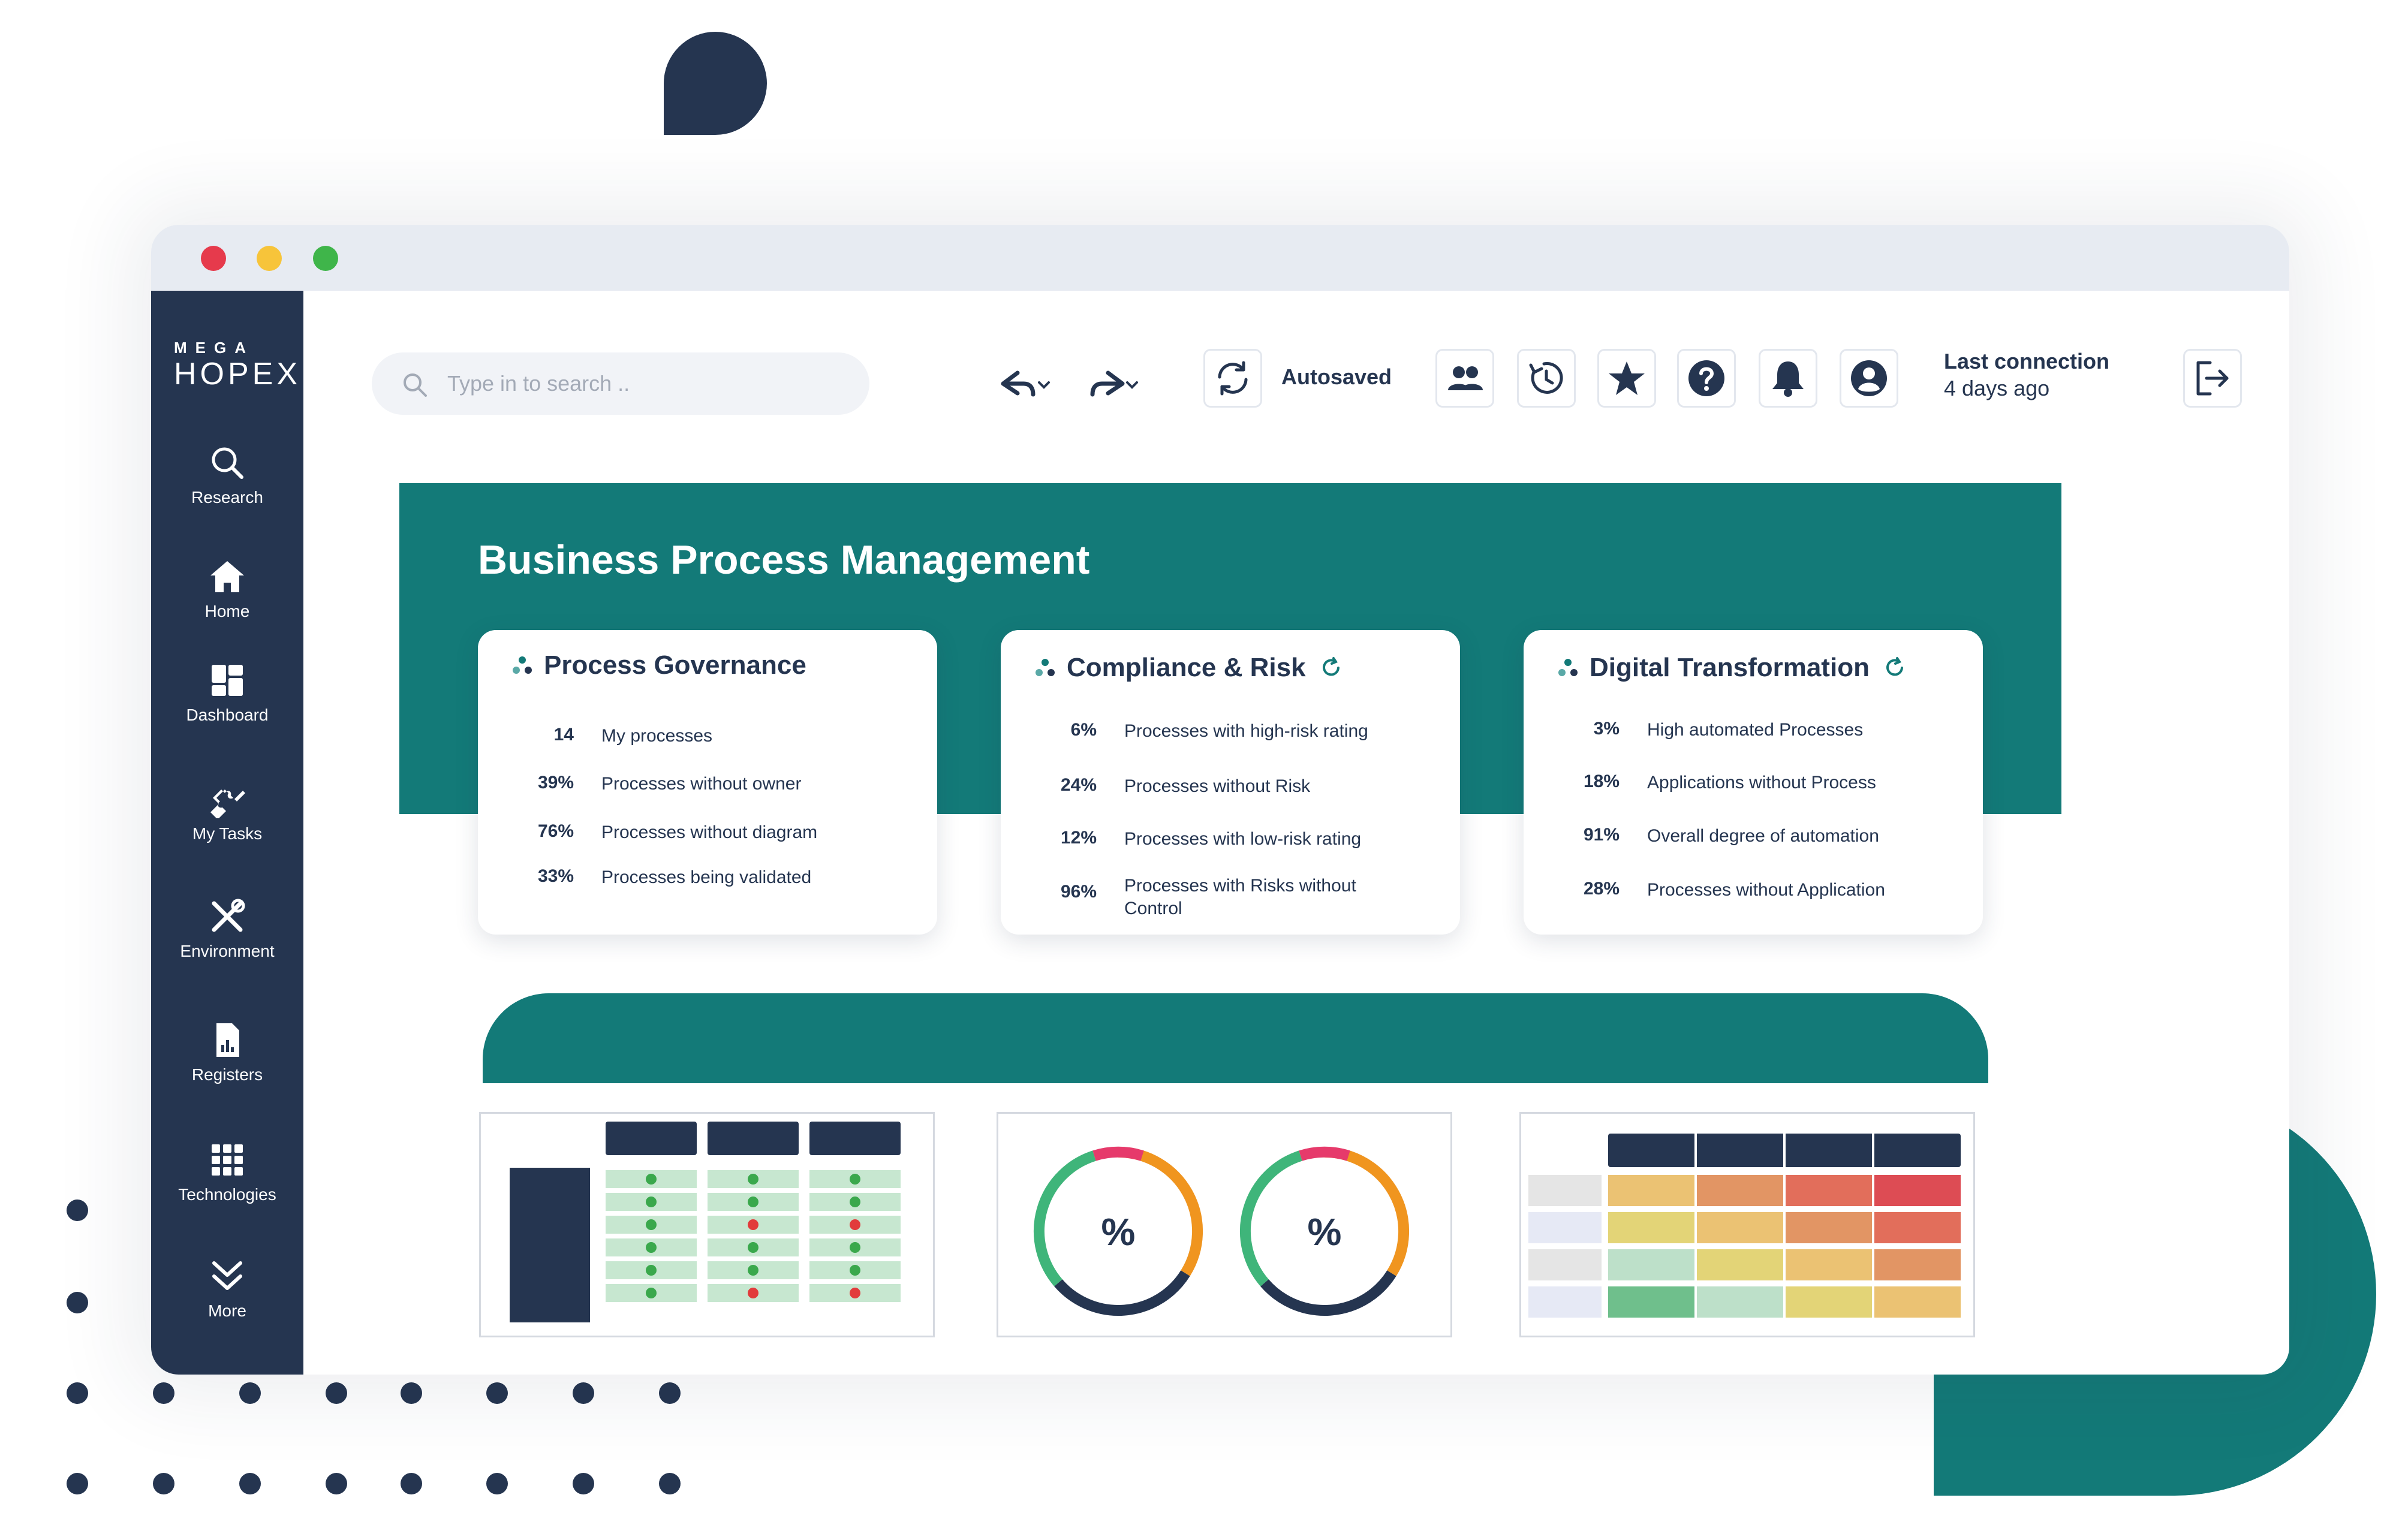 This screenshot has width=2399, height=1540. I want to click on redo-icon, so click(1114, 383).